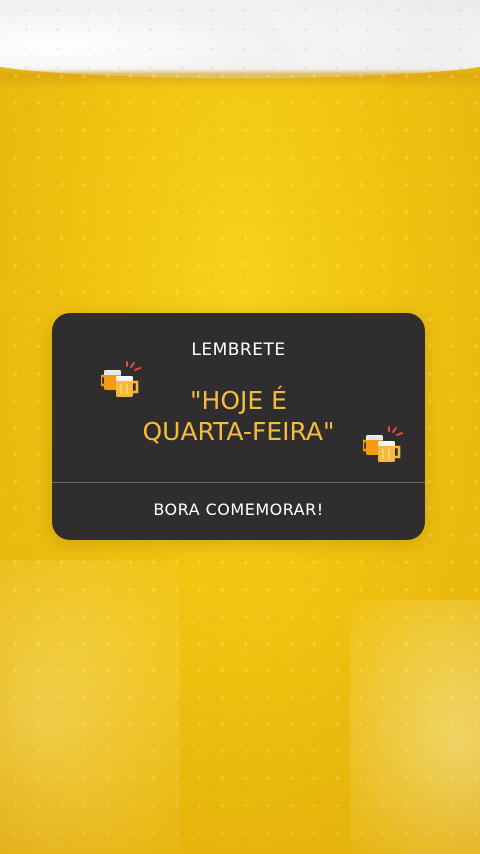 The width and height of the screenshot is (480, 854). What do you see at coordinates (238, 350) in the screenshot?
I see `card-label: LEMBRETE` at bounding box center [238, 350].